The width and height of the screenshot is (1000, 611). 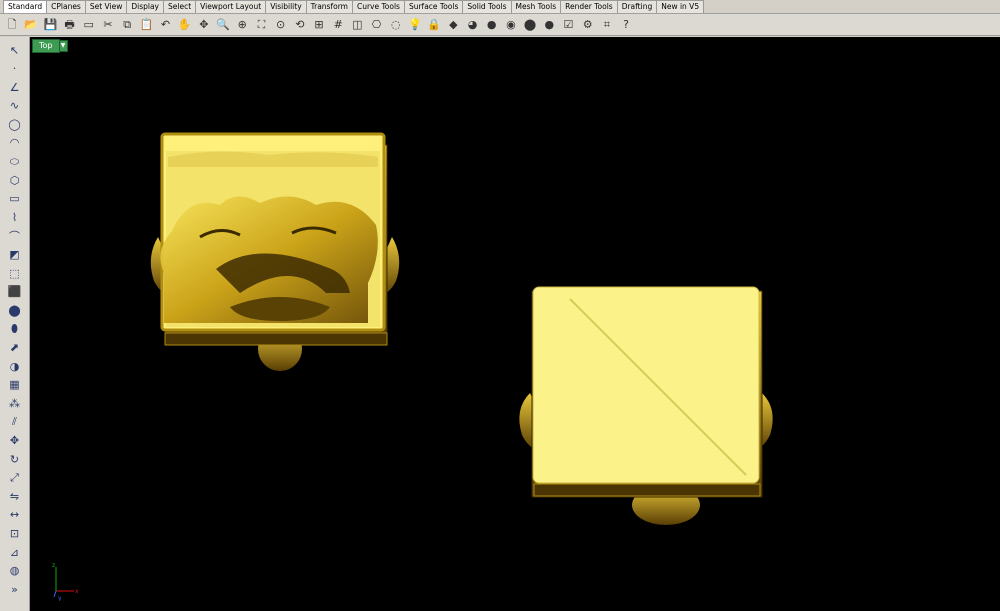 What do you see at coordinates (568, 25) in the screenshot?
I see `options-icon: ☑` at bounding box center [568, 25].